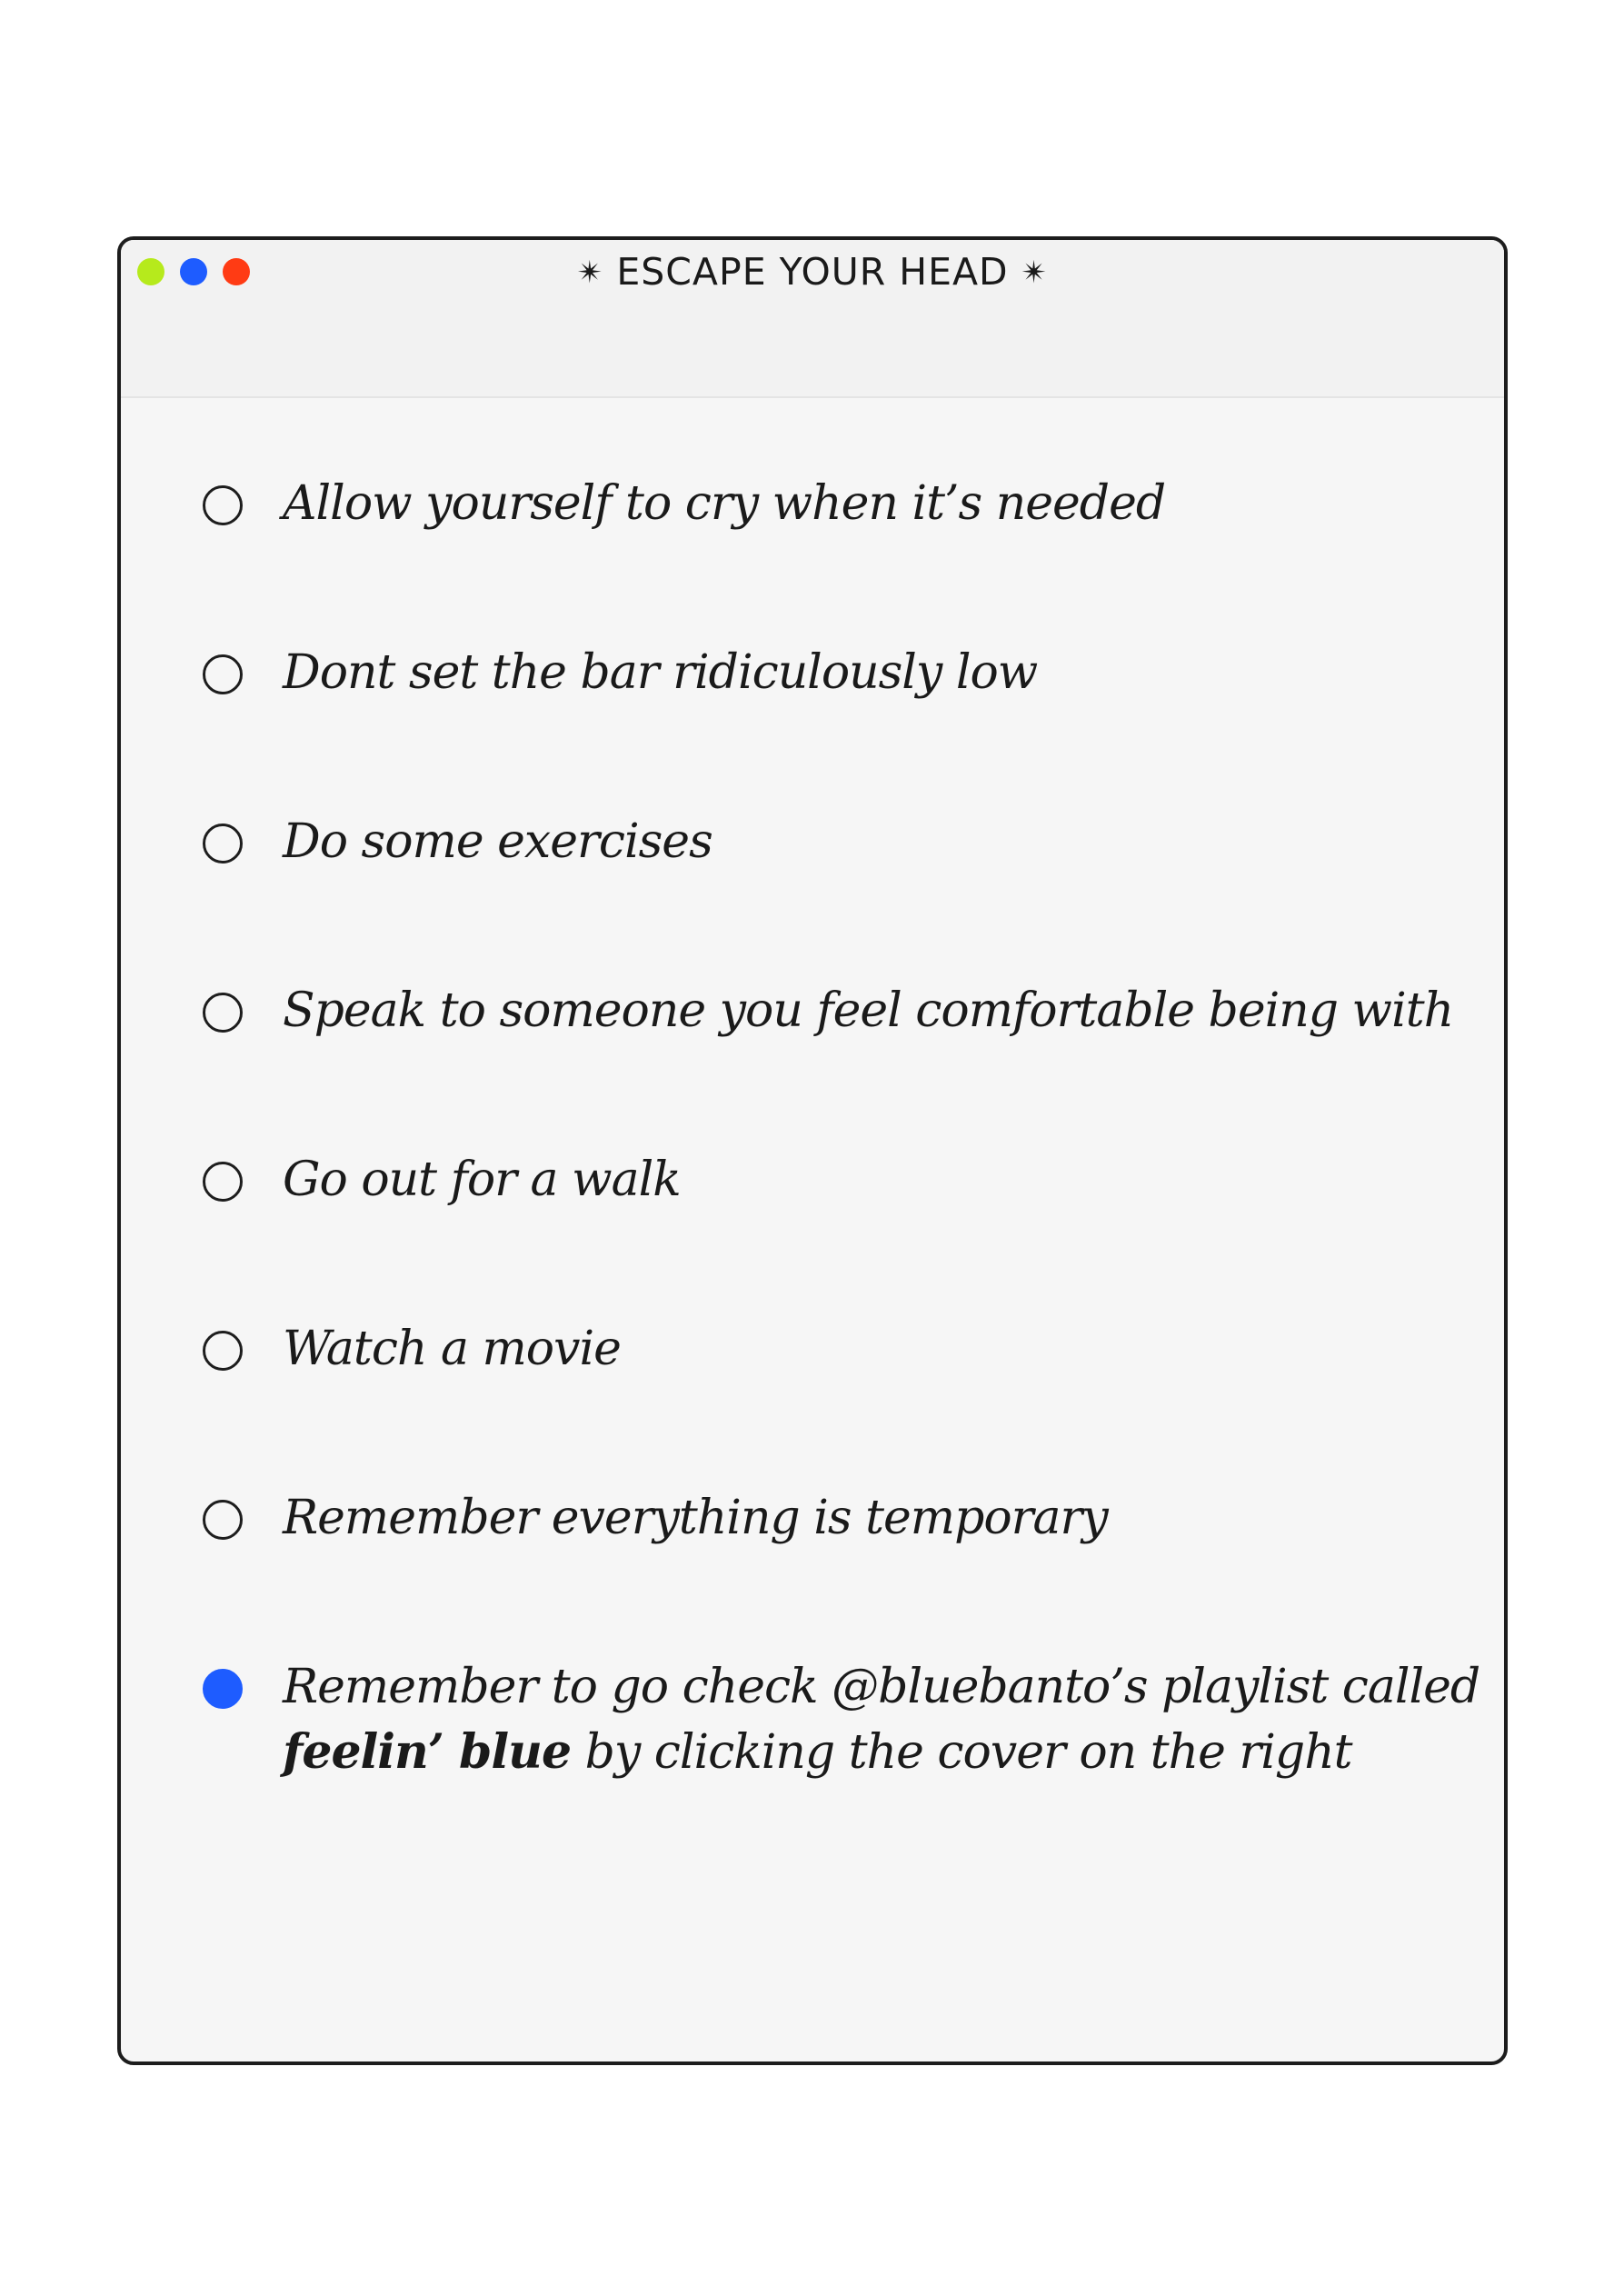 This screenshot has height=2296, width=1624. I want to click on item-label-line2: by clicking the cover on the right, so click(962, 1752).